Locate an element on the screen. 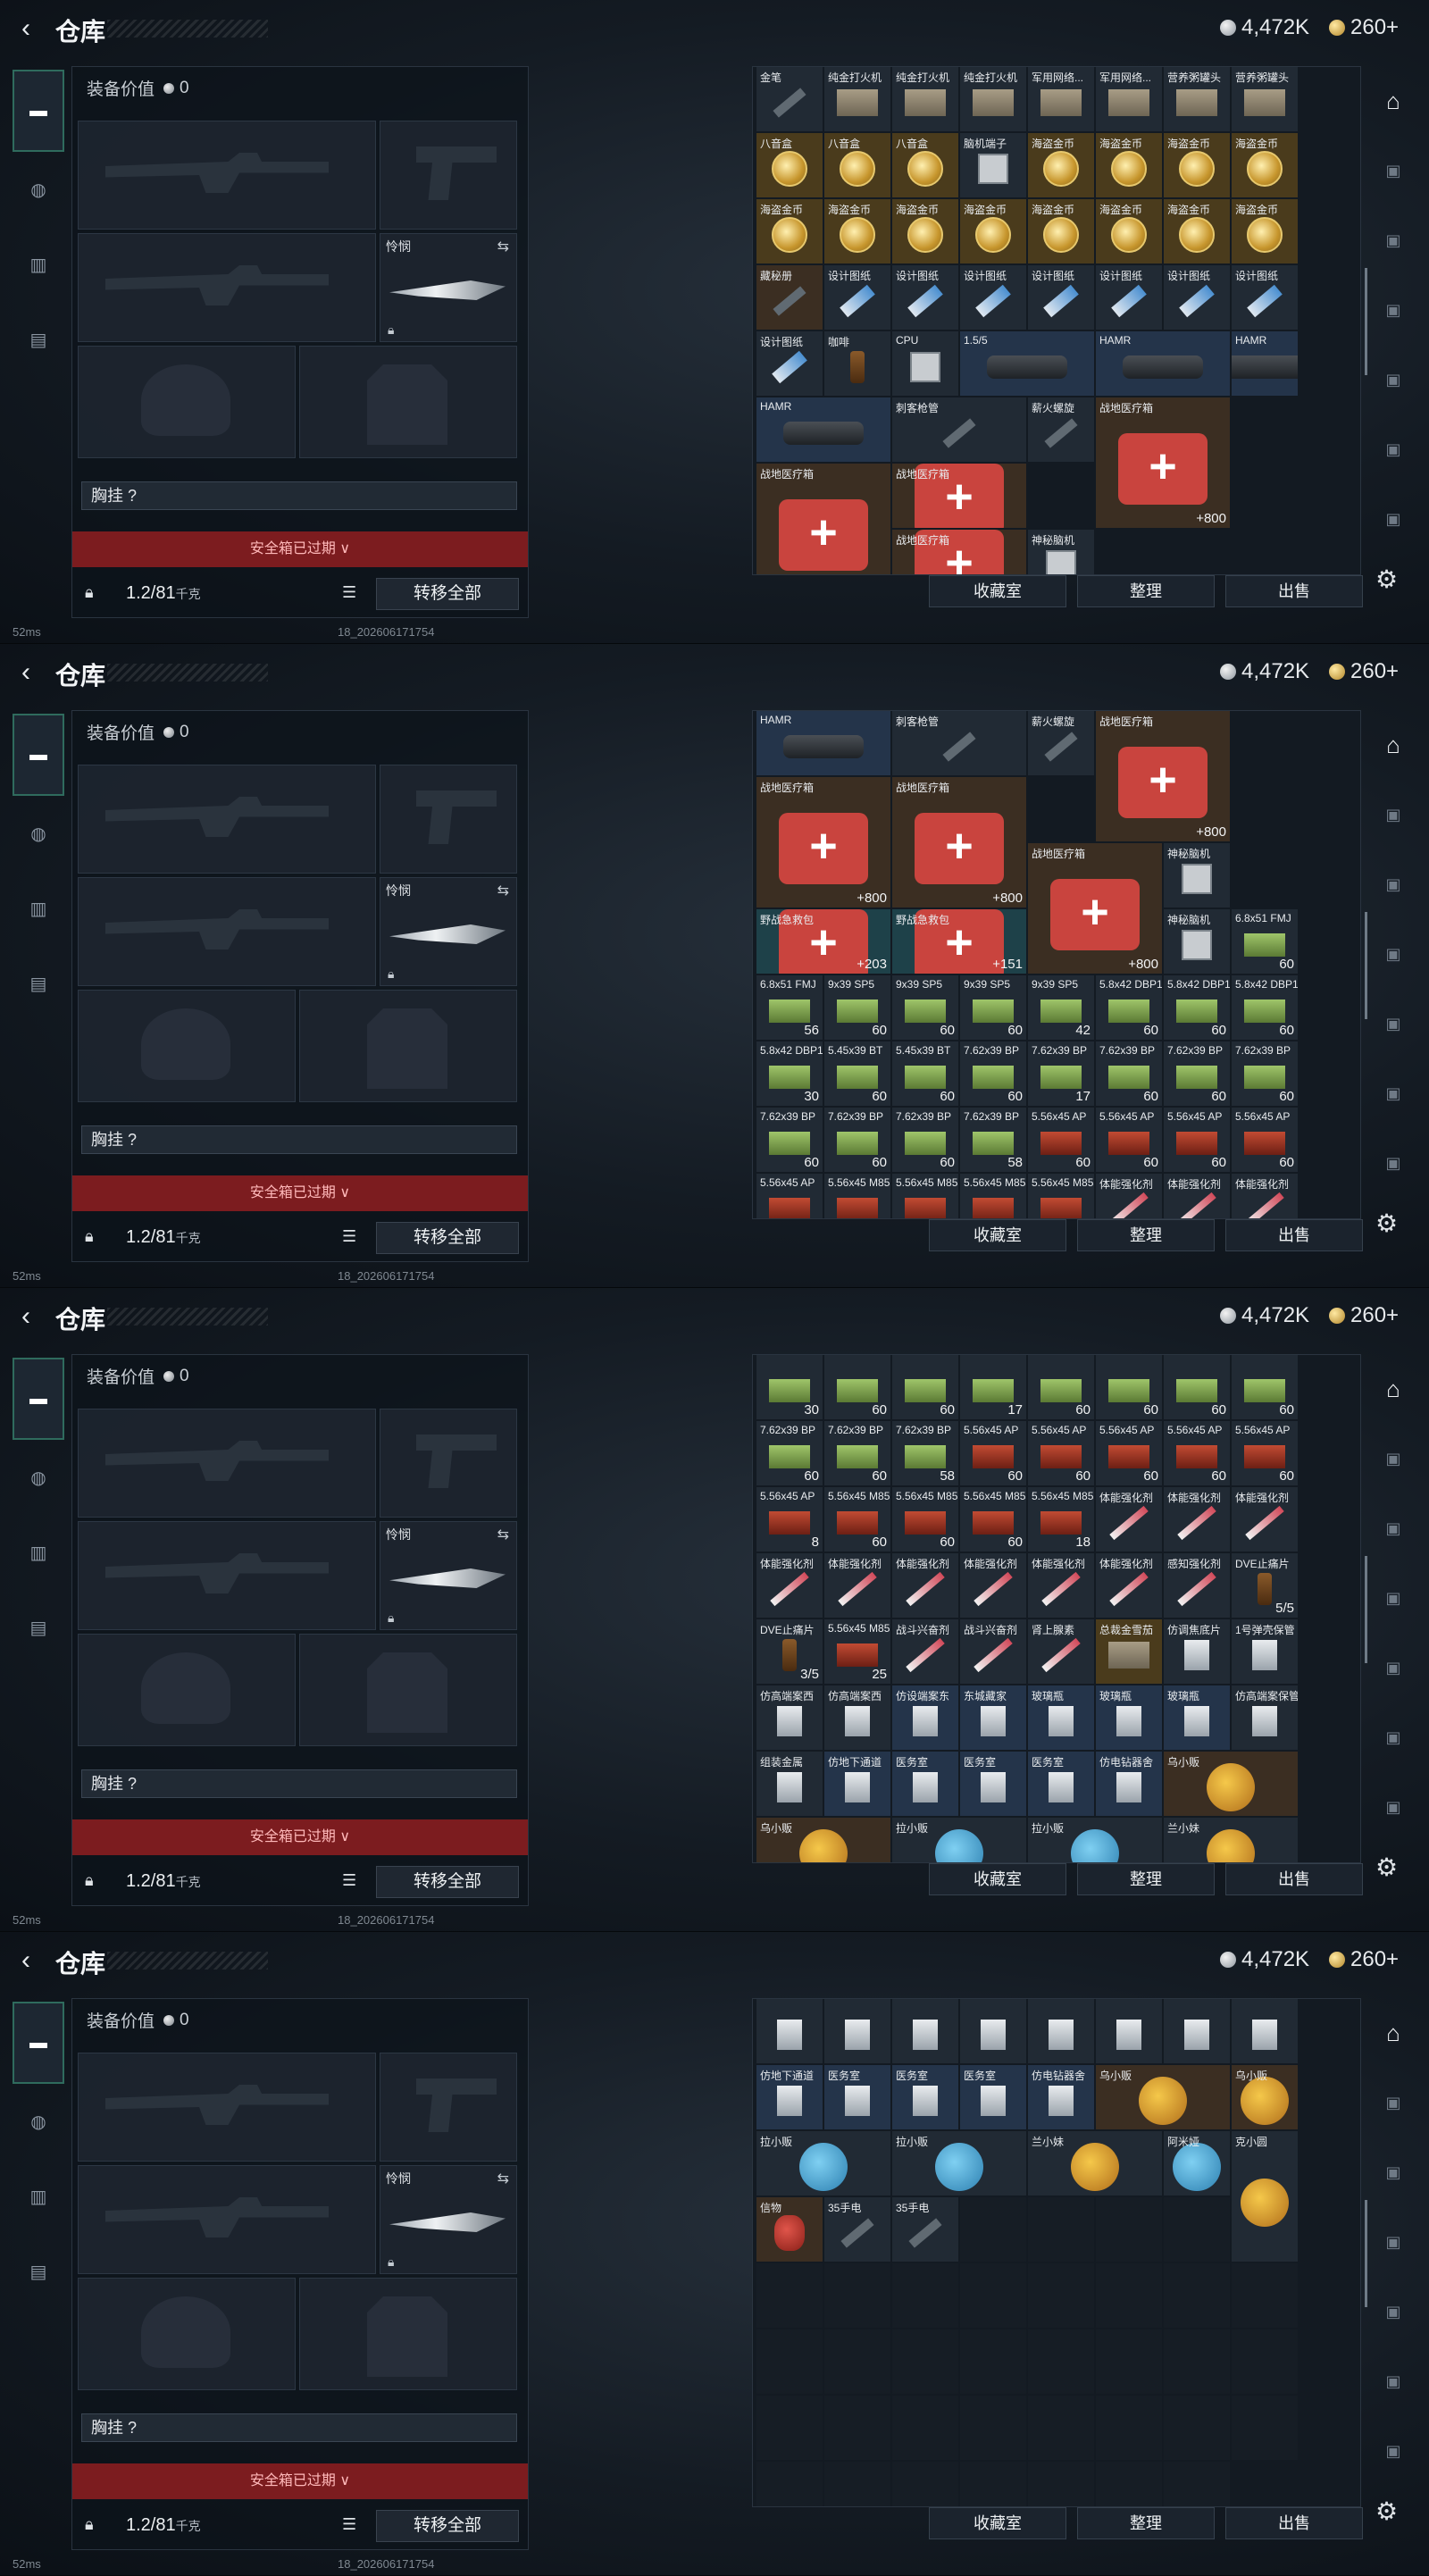 The height and width of the screenshot is (2576, 1429). storage-item: 仿高端案保管 is located at coordinates (1265, 1718).